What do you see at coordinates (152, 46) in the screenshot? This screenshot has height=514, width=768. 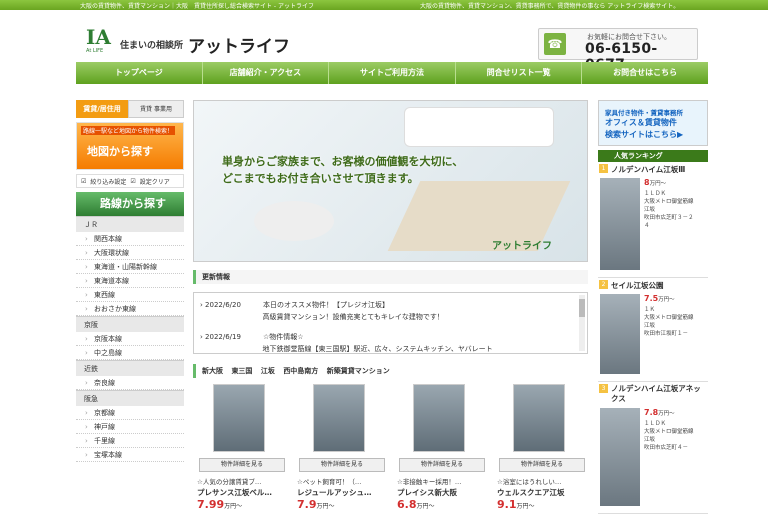 I see `site-tagline: 住まいの相談所` at bounding box center [152, 46].